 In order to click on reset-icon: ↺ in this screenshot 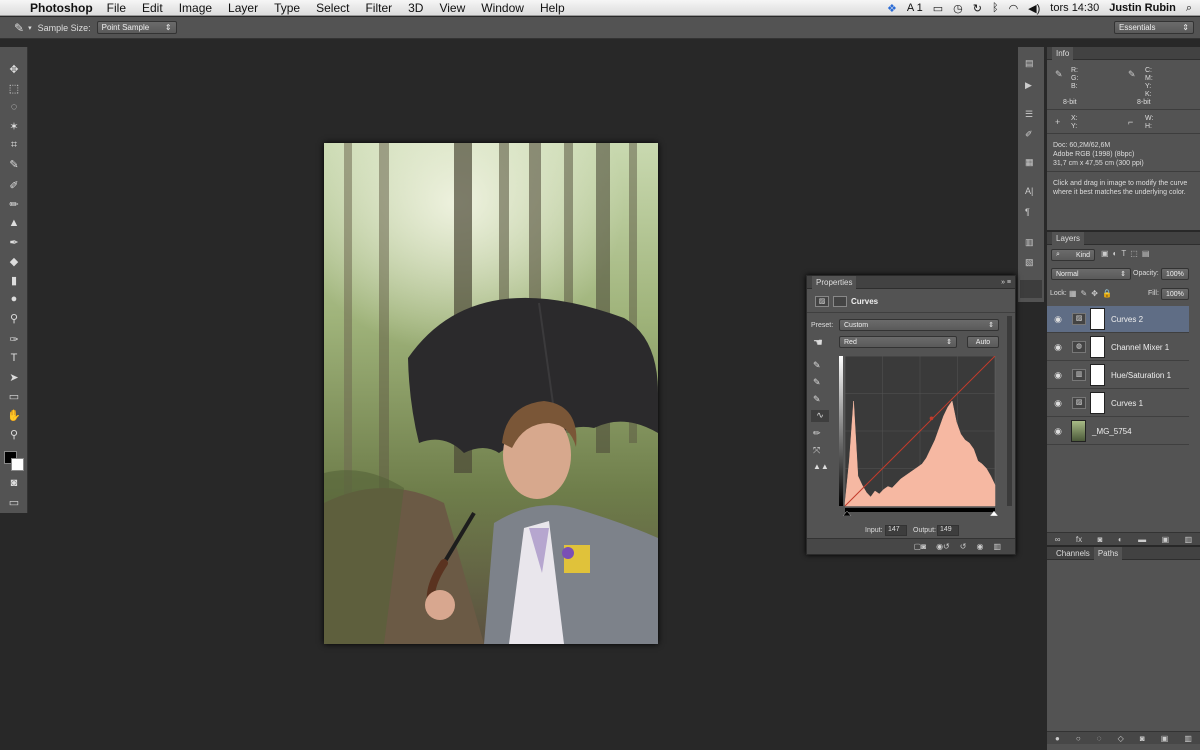, I will do `click(963, 546)`.